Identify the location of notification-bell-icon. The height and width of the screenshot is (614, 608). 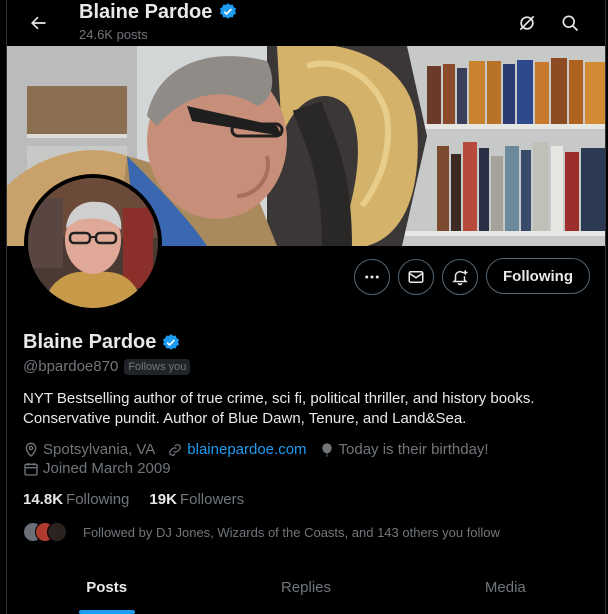
(460, 278).